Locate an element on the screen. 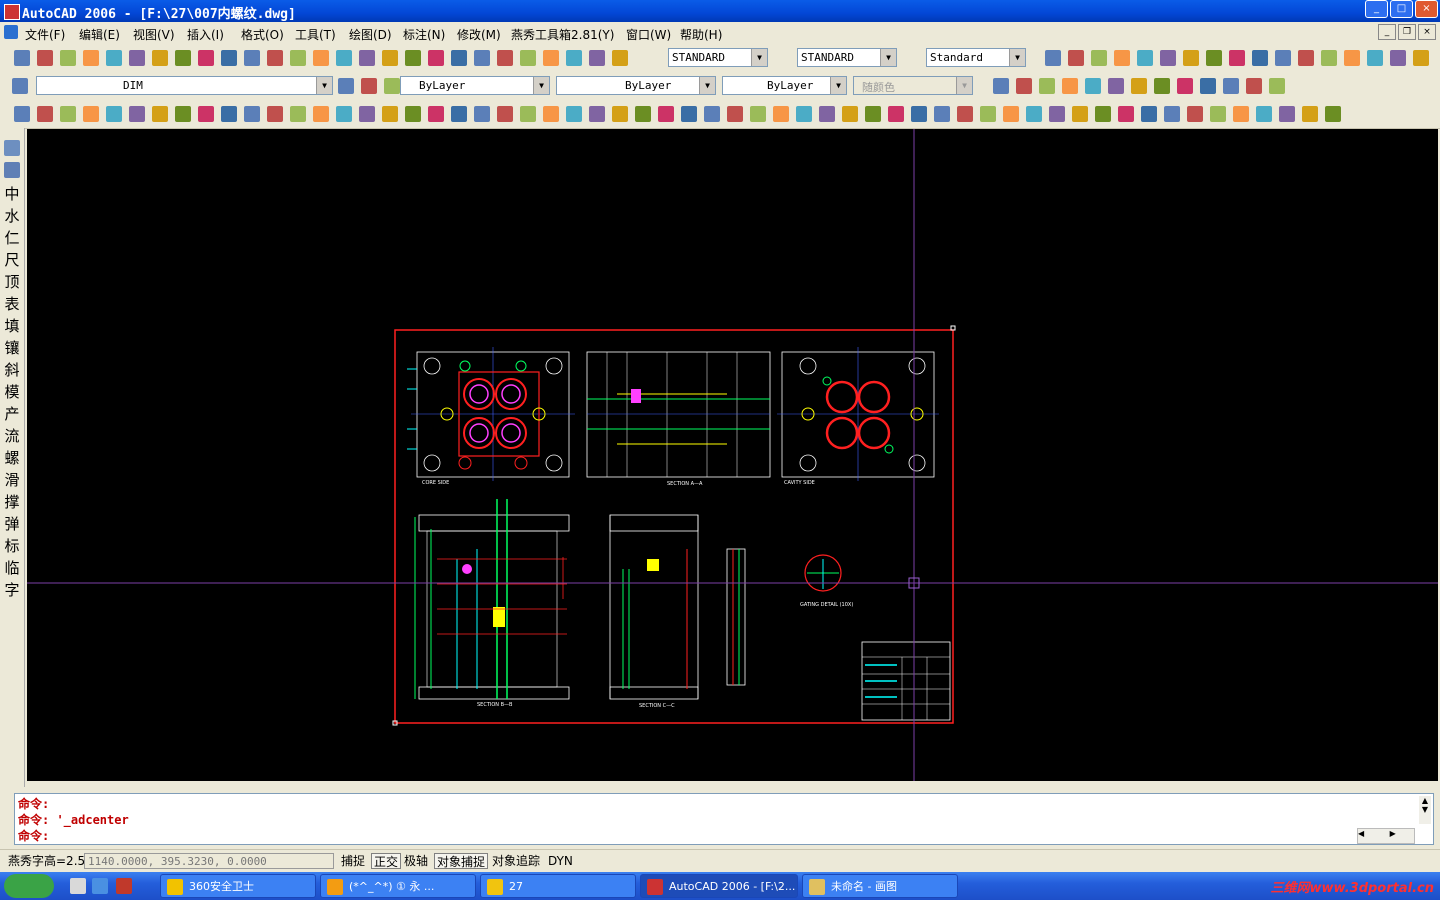 This screenshot has height=900, width=1440. menu-edit: 编辑(E) is located at coordinates (99, 34).